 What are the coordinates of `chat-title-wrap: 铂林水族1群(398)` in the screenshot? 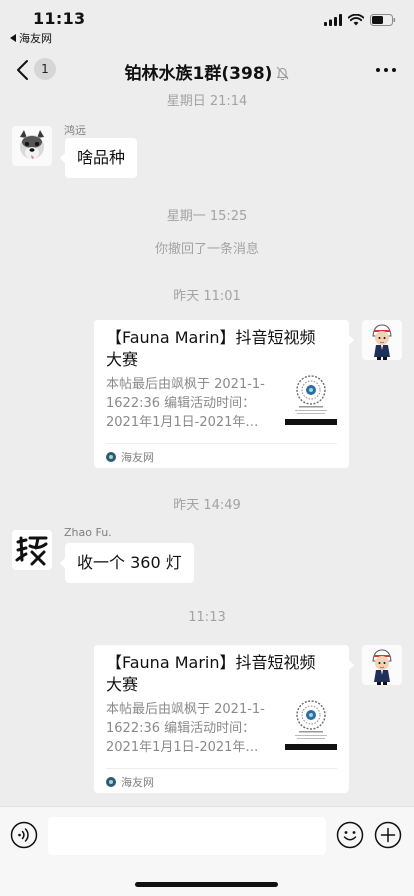 It's located at (207, 71).